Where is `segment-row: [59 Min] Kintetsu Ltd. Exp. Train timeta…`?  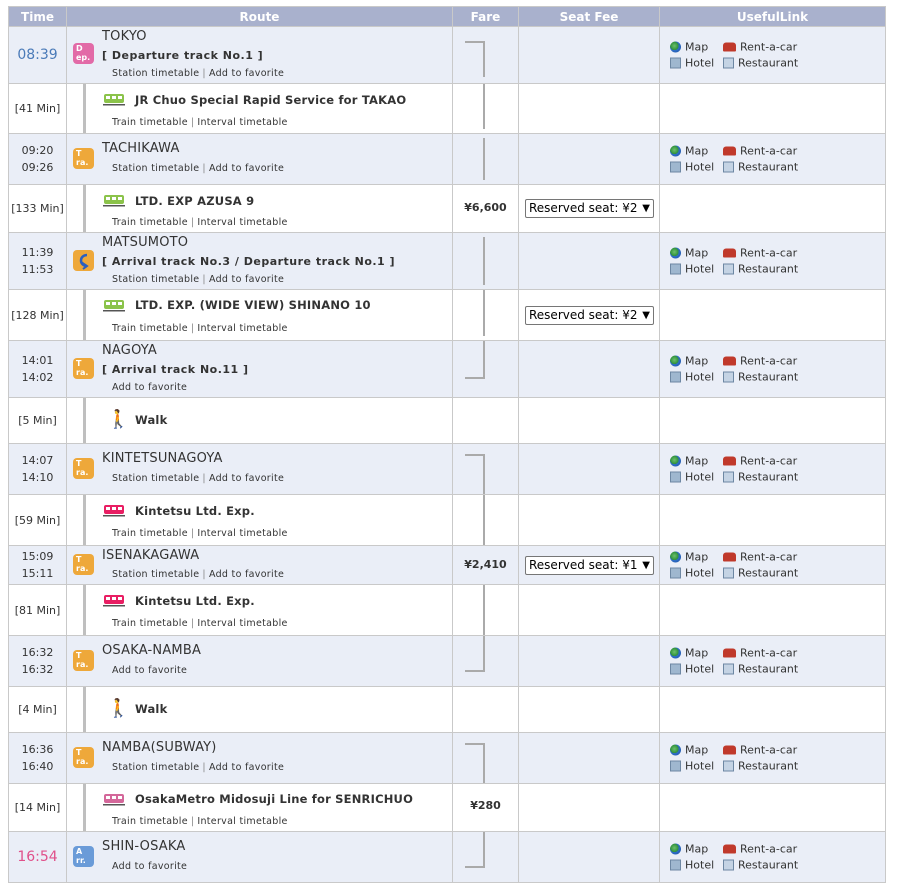 segment-row: [59 Min] Kintetsu Ltd. Exp. Train timeta… is located at coordinates (447, 520).